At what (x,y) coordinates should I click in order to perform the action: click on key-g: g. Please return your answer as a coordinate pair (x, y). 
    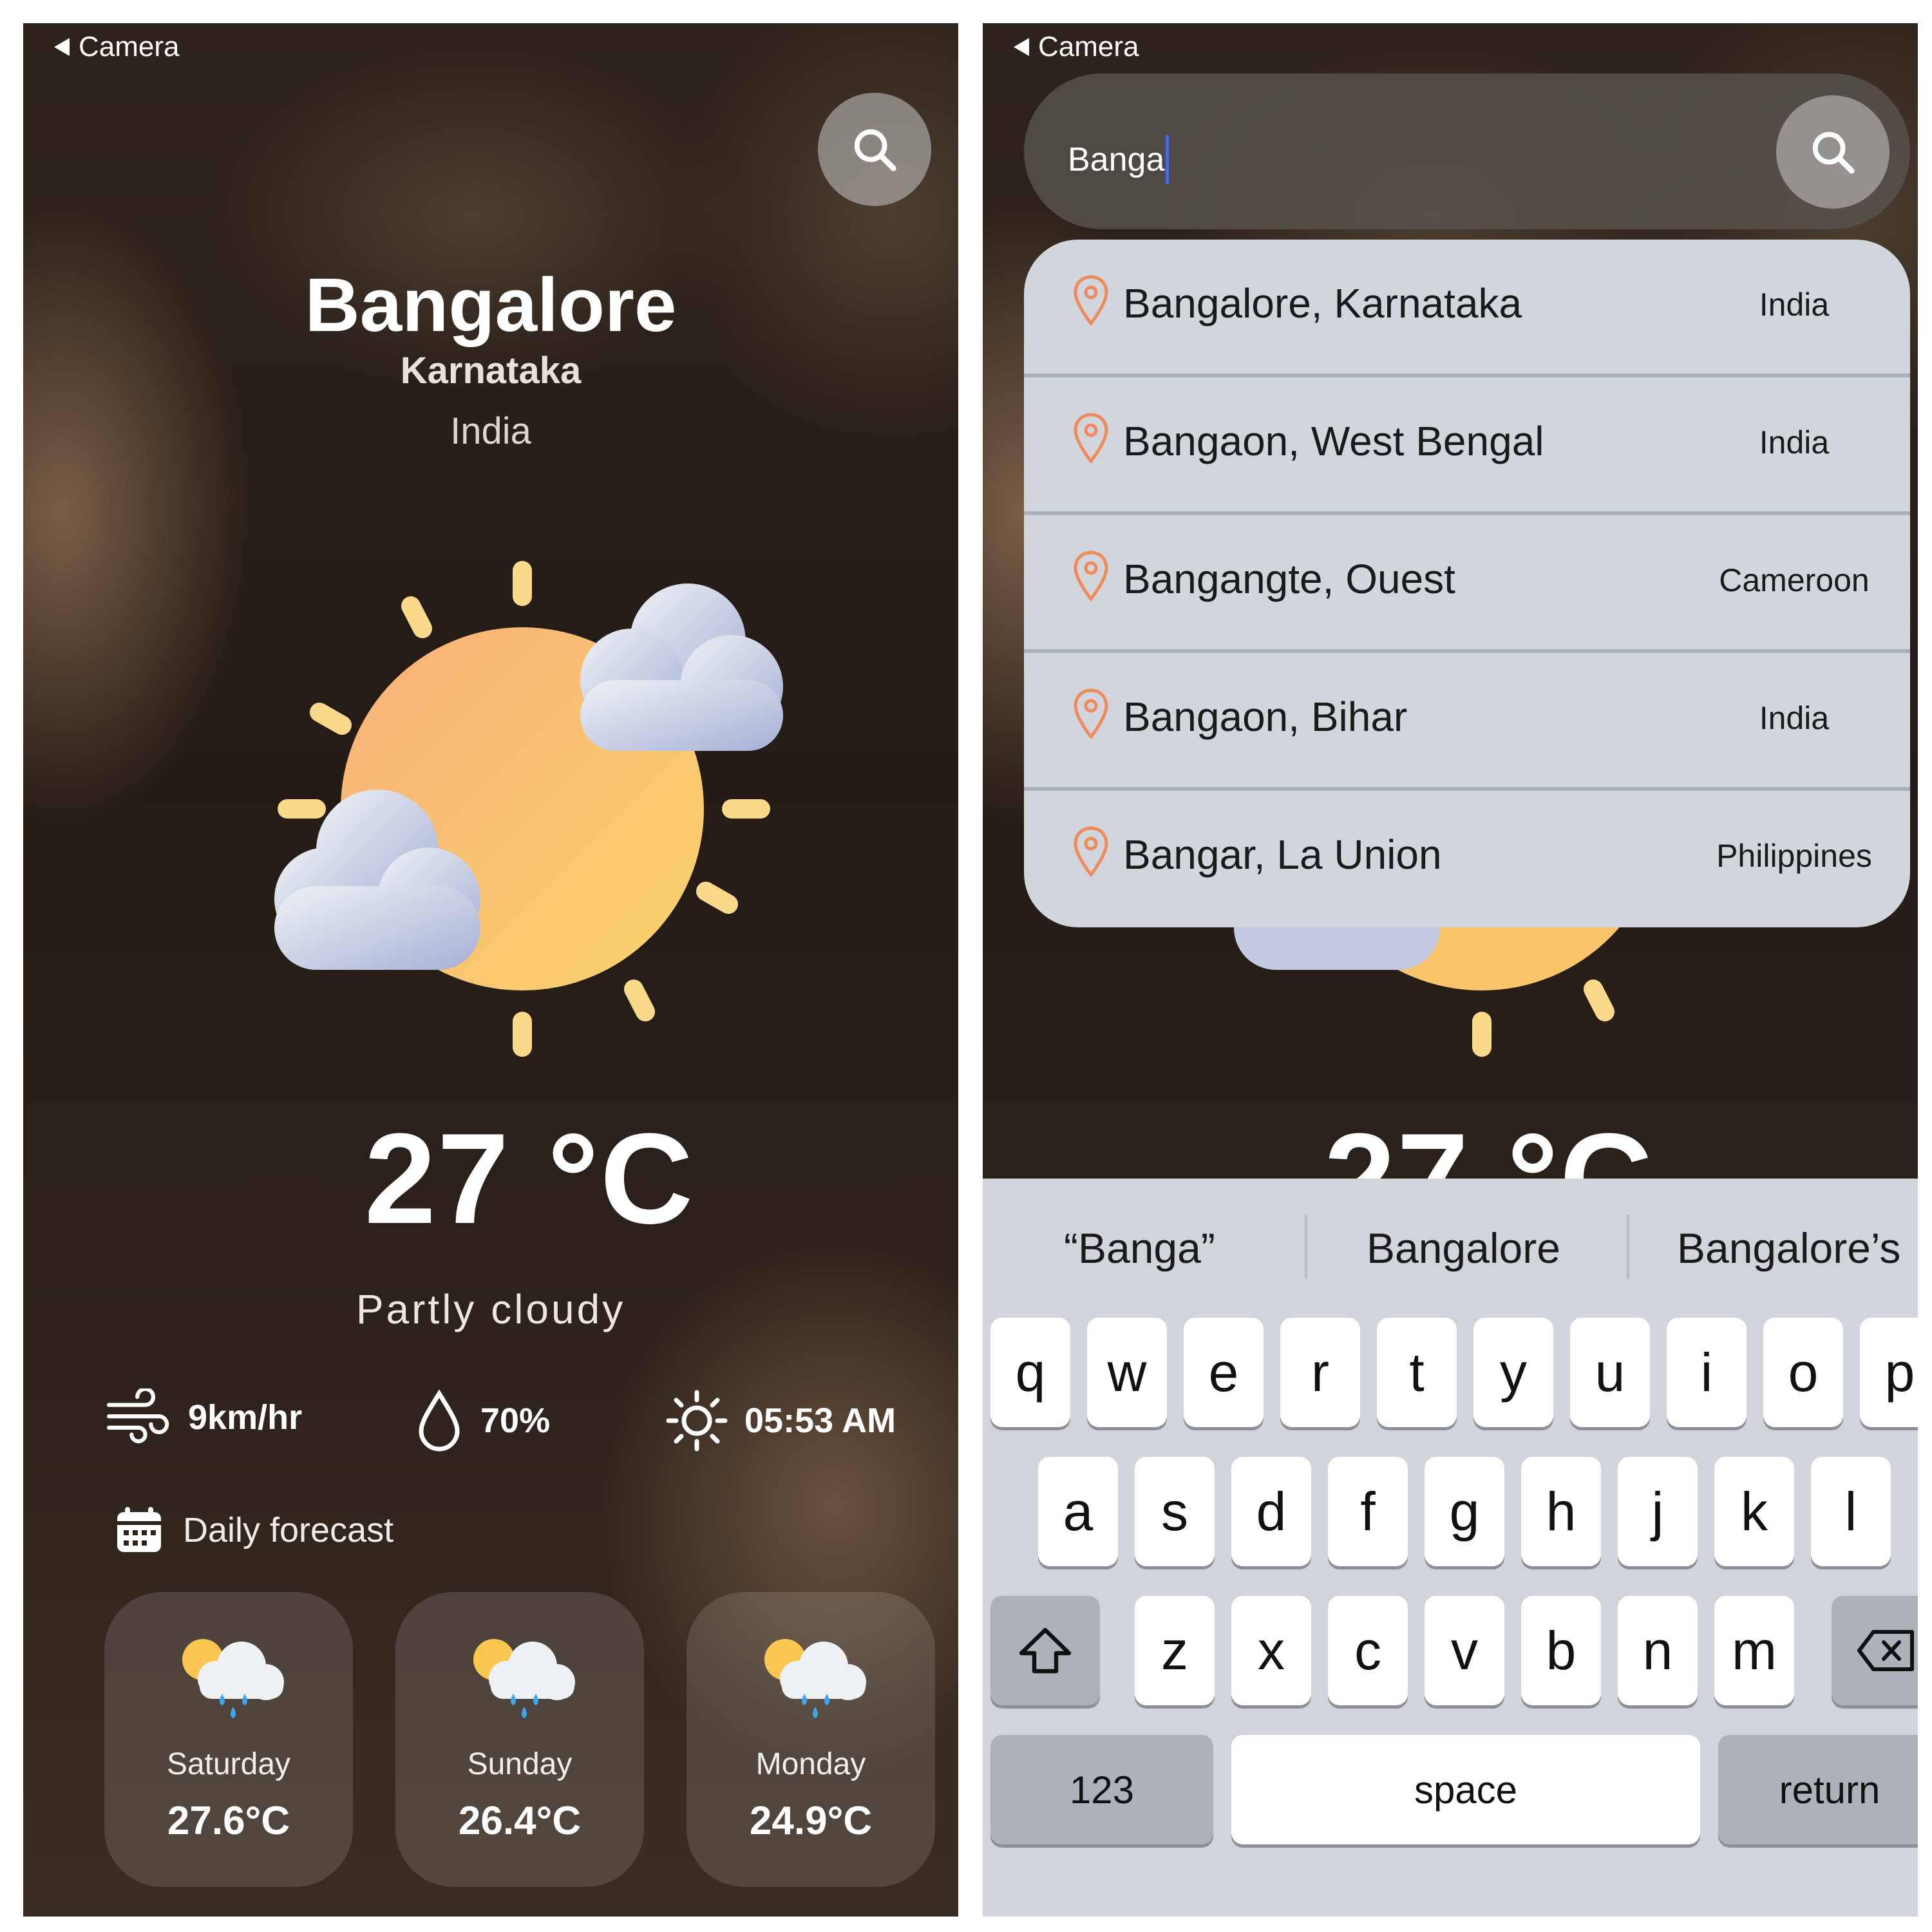
    Looking at the image, I should click on (1465, 1512).